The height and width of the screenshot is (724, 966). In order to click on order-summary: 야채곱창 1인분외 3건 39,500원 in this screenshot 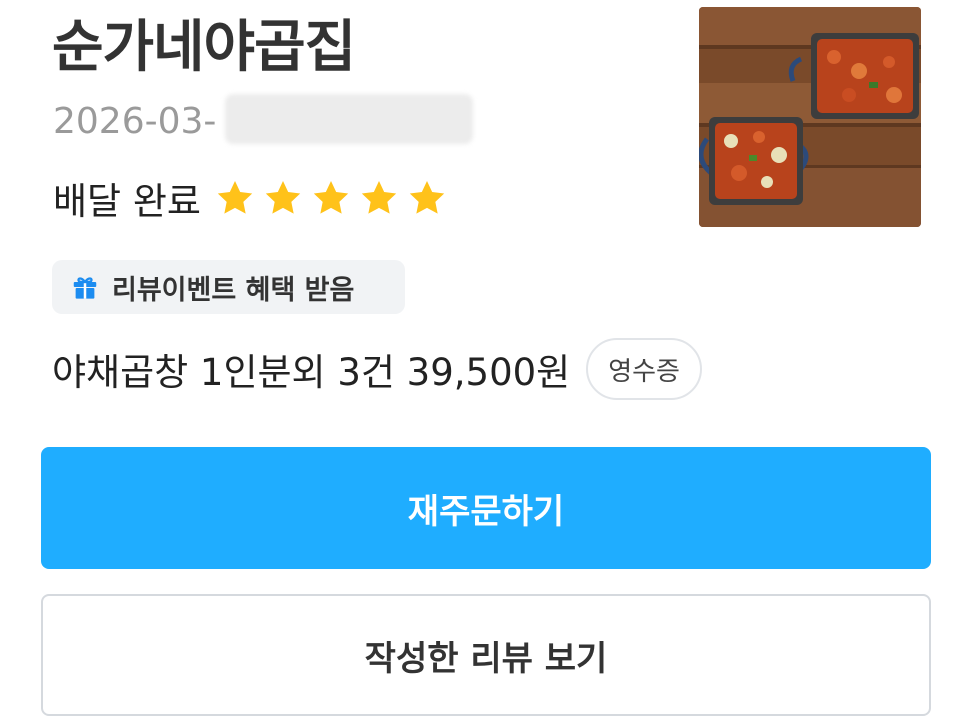, I will do `click(311, 372)`.